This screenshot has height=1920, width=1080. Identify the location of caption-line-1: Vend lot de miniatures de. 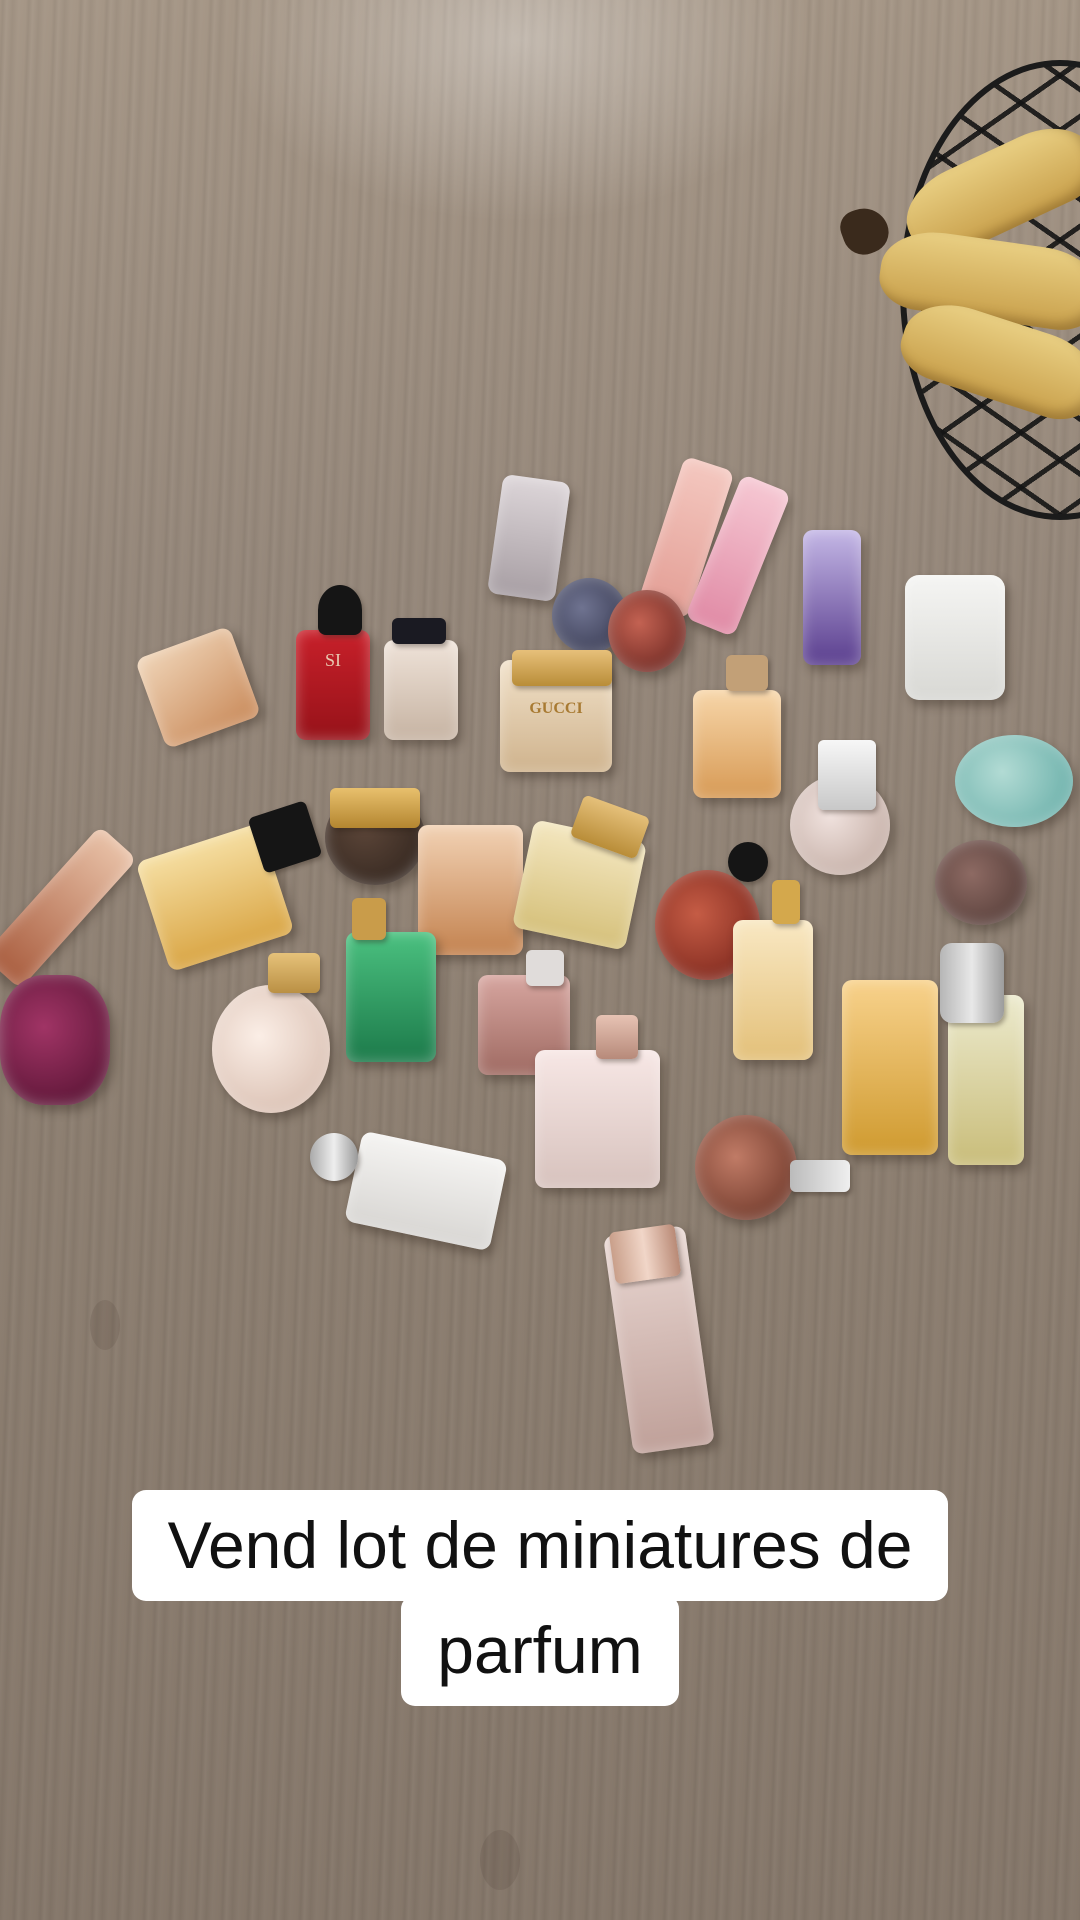
(540, 1546).